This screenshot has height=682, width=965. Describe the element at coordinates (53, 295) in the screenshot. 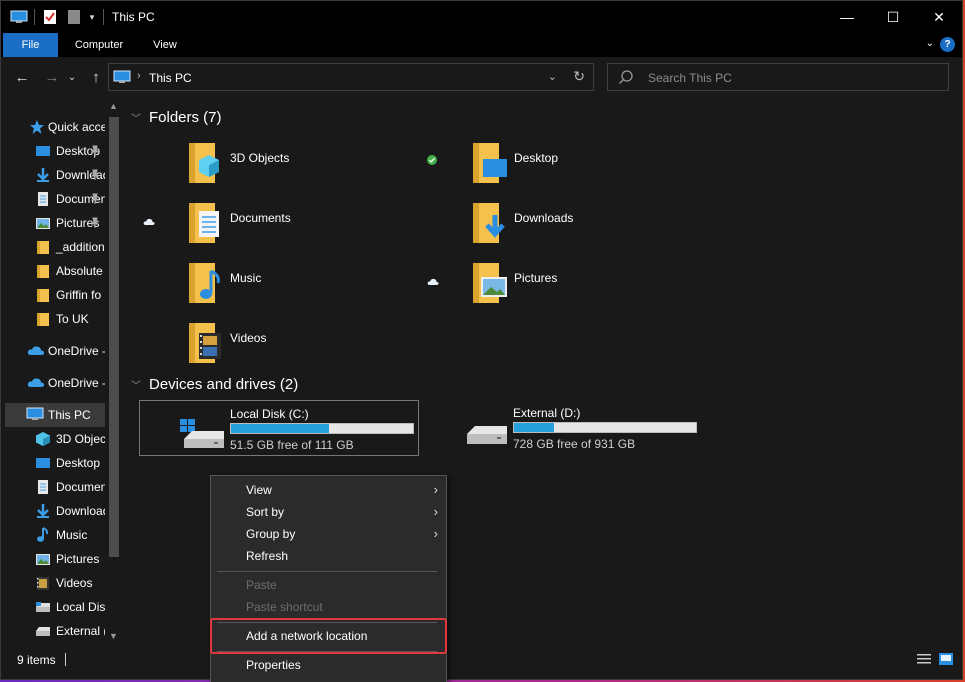

I see `sidebar-item-griffin: Griffin fo` at that location.